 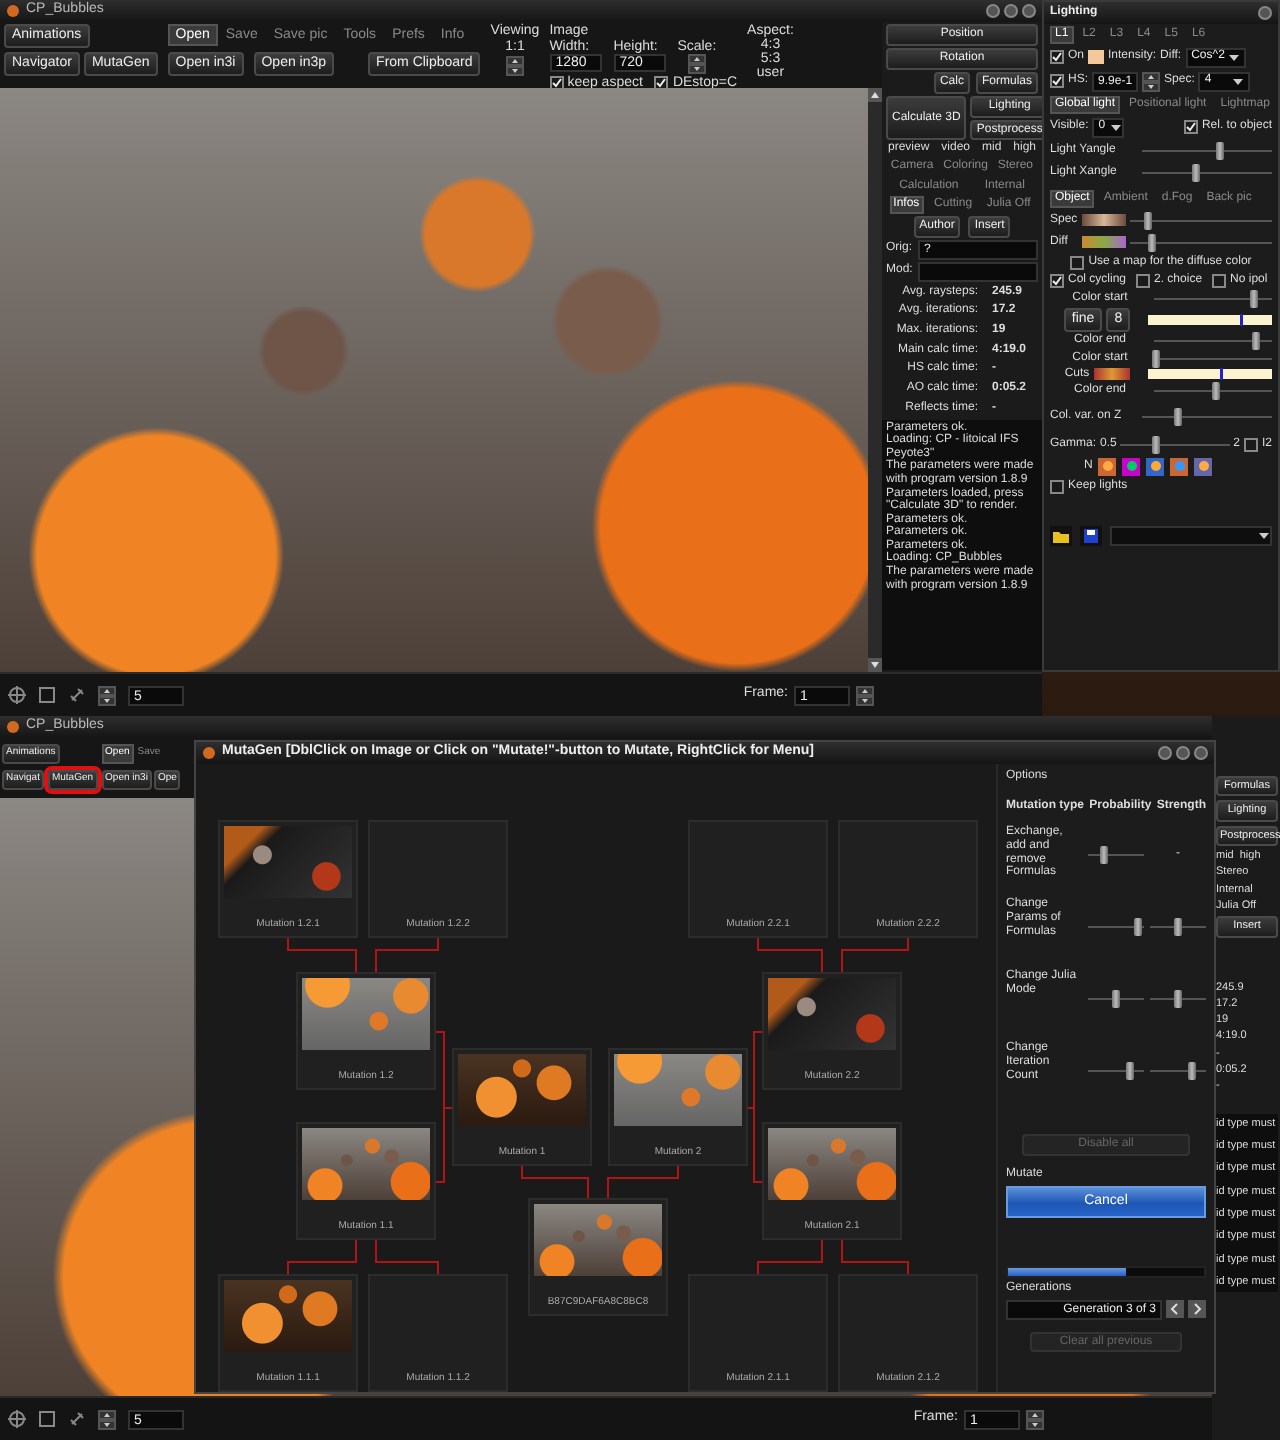 I want to click on color-swatch, so click(x=1096, y=57).